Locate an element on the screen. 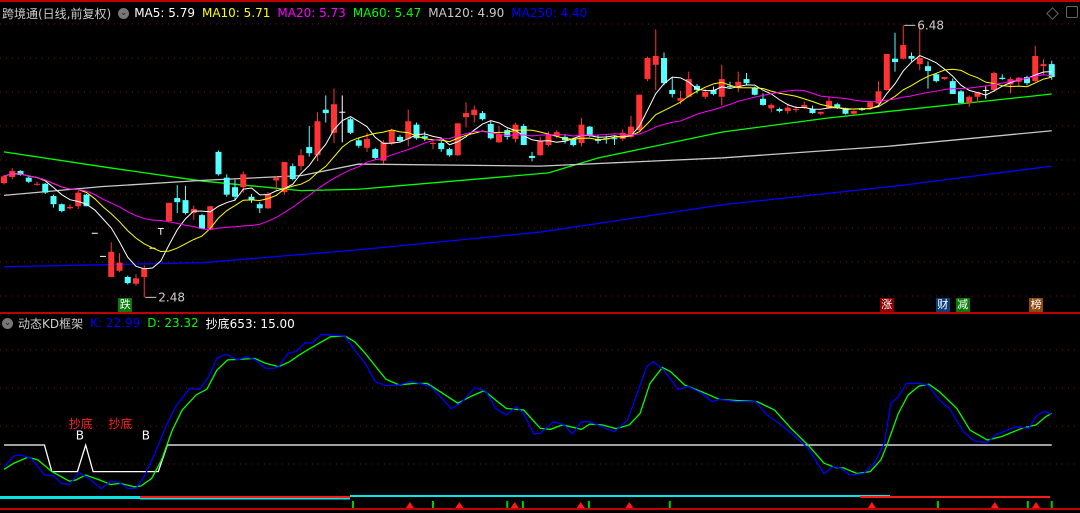 The width and height of the screenshot is (1080, 513). event-badge: 榜 is located at coordinates (1036, 305).